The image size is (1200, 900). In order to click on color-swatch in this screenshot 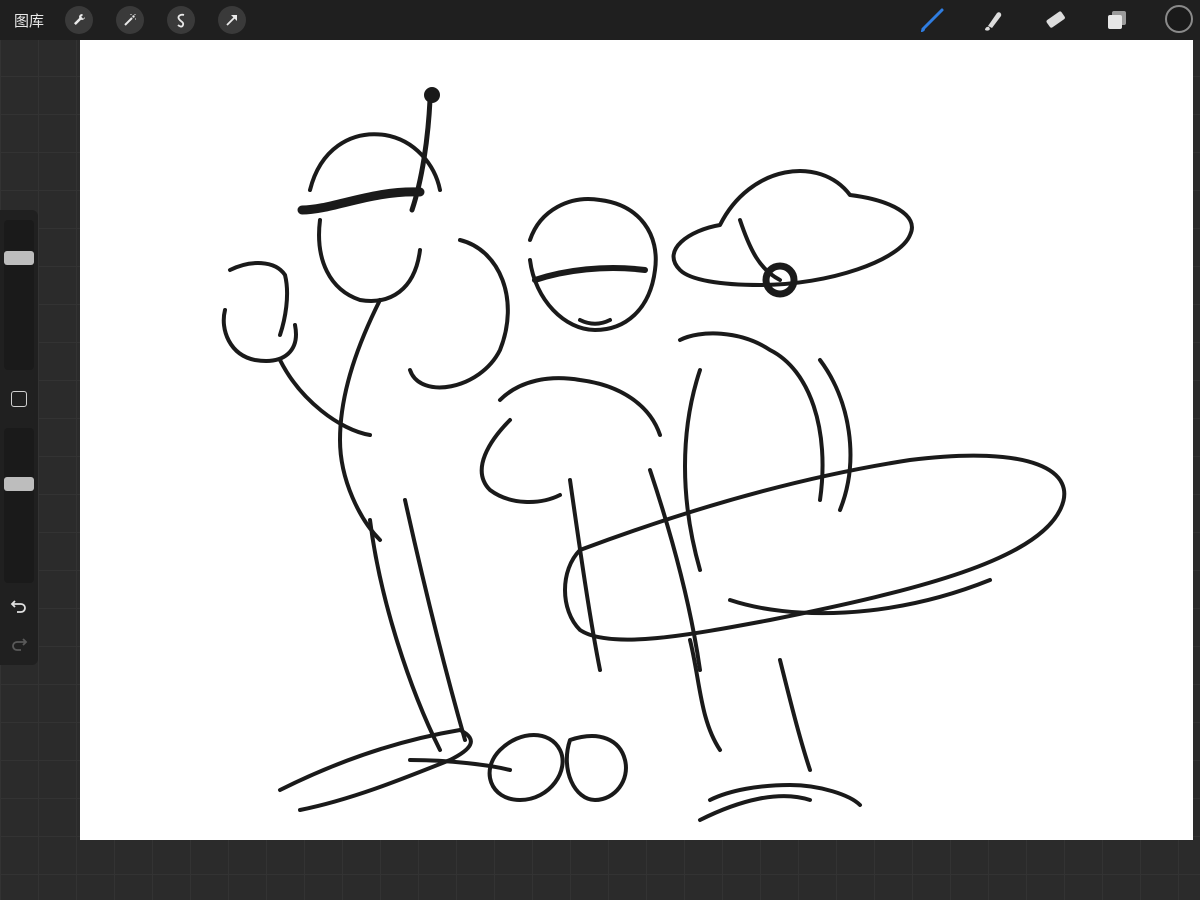, I will do `click(1179, 19)`.